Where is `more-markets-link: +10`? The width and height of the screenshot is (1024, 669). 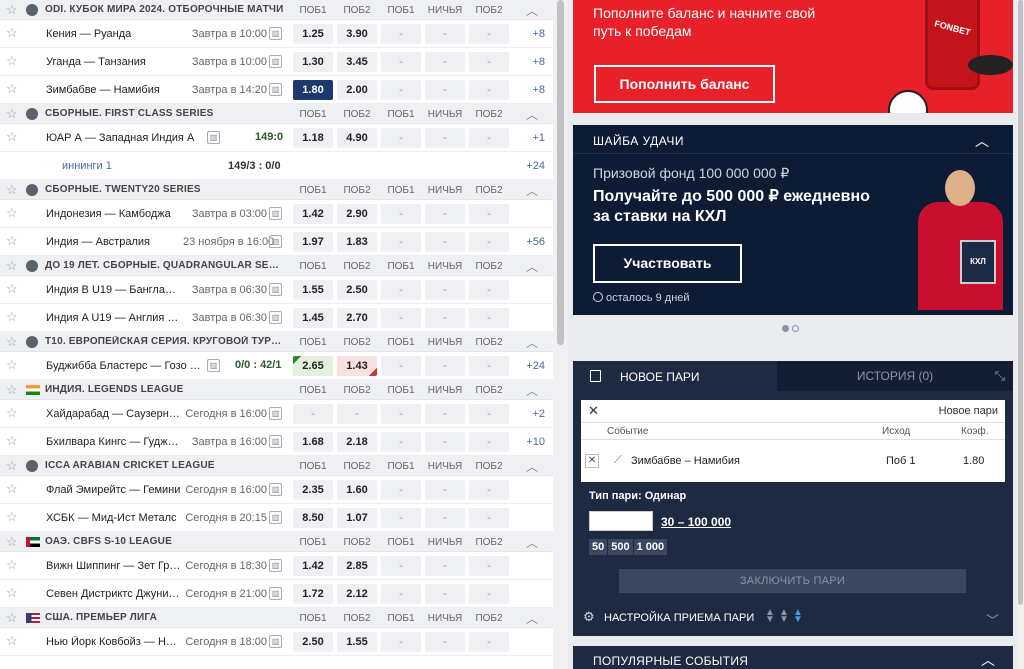
more-markets-link: +10 is located at coordinates (527, 442).